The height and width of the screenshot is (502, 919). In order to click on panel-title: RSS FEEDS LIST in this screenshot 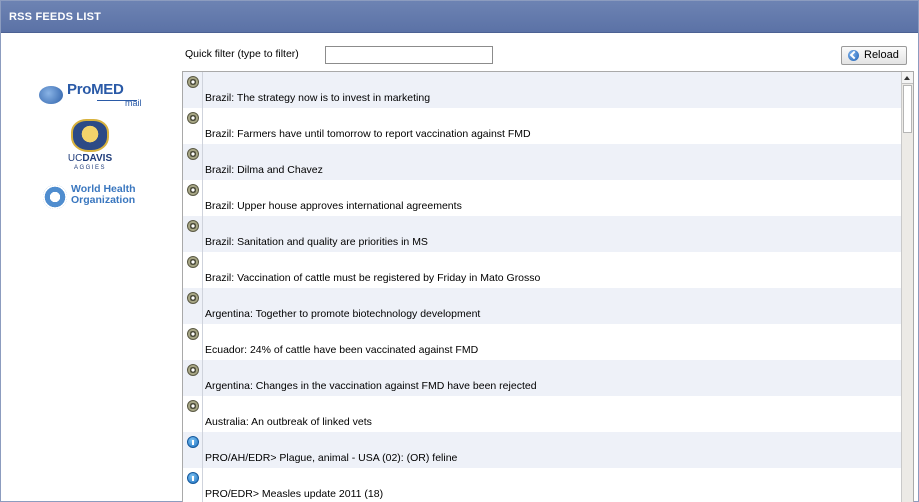, I will do `click(55, 17)`.